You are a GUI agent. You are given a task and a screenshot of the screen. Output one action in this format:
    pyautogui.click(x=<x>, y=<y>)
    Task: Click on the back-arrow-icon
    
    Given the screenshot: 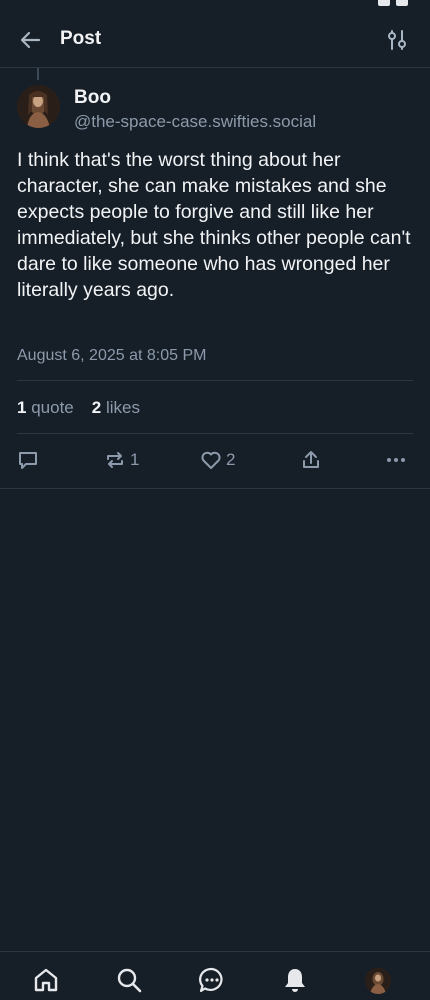 What is the action you would take?
    pyautogui.click(x=30, y=40)
    